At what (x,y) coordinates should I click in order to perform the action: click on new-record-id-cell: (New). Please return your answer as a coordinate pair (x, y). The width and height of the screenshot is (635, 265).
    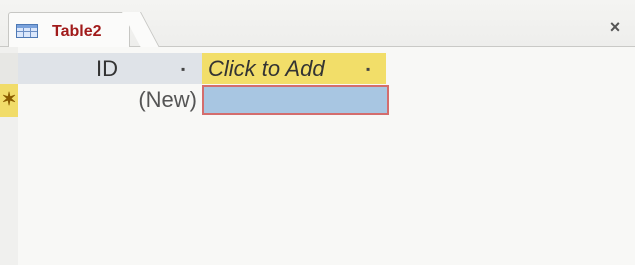
    Looking at the image, I should click on (110, 100).